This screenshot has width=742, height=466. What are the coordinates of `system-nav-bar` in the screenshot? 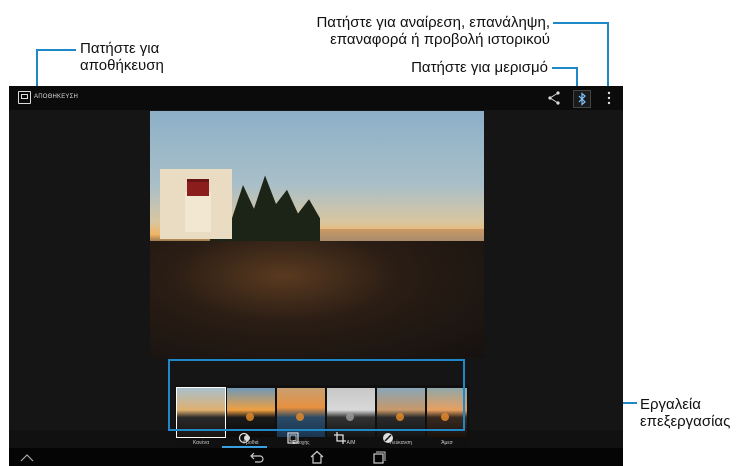 It's located at (316, 457).